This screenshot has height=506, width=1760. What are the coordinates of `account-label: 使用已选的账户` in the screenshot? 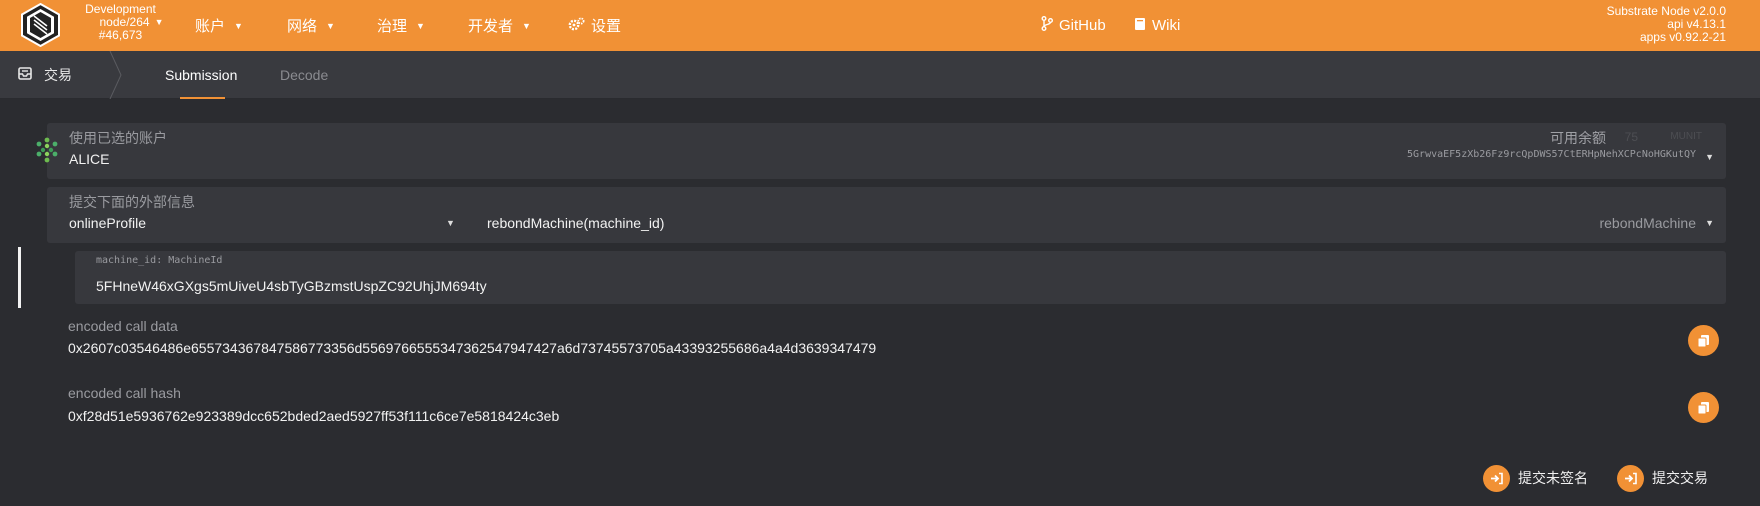 It's located at (118, 138).